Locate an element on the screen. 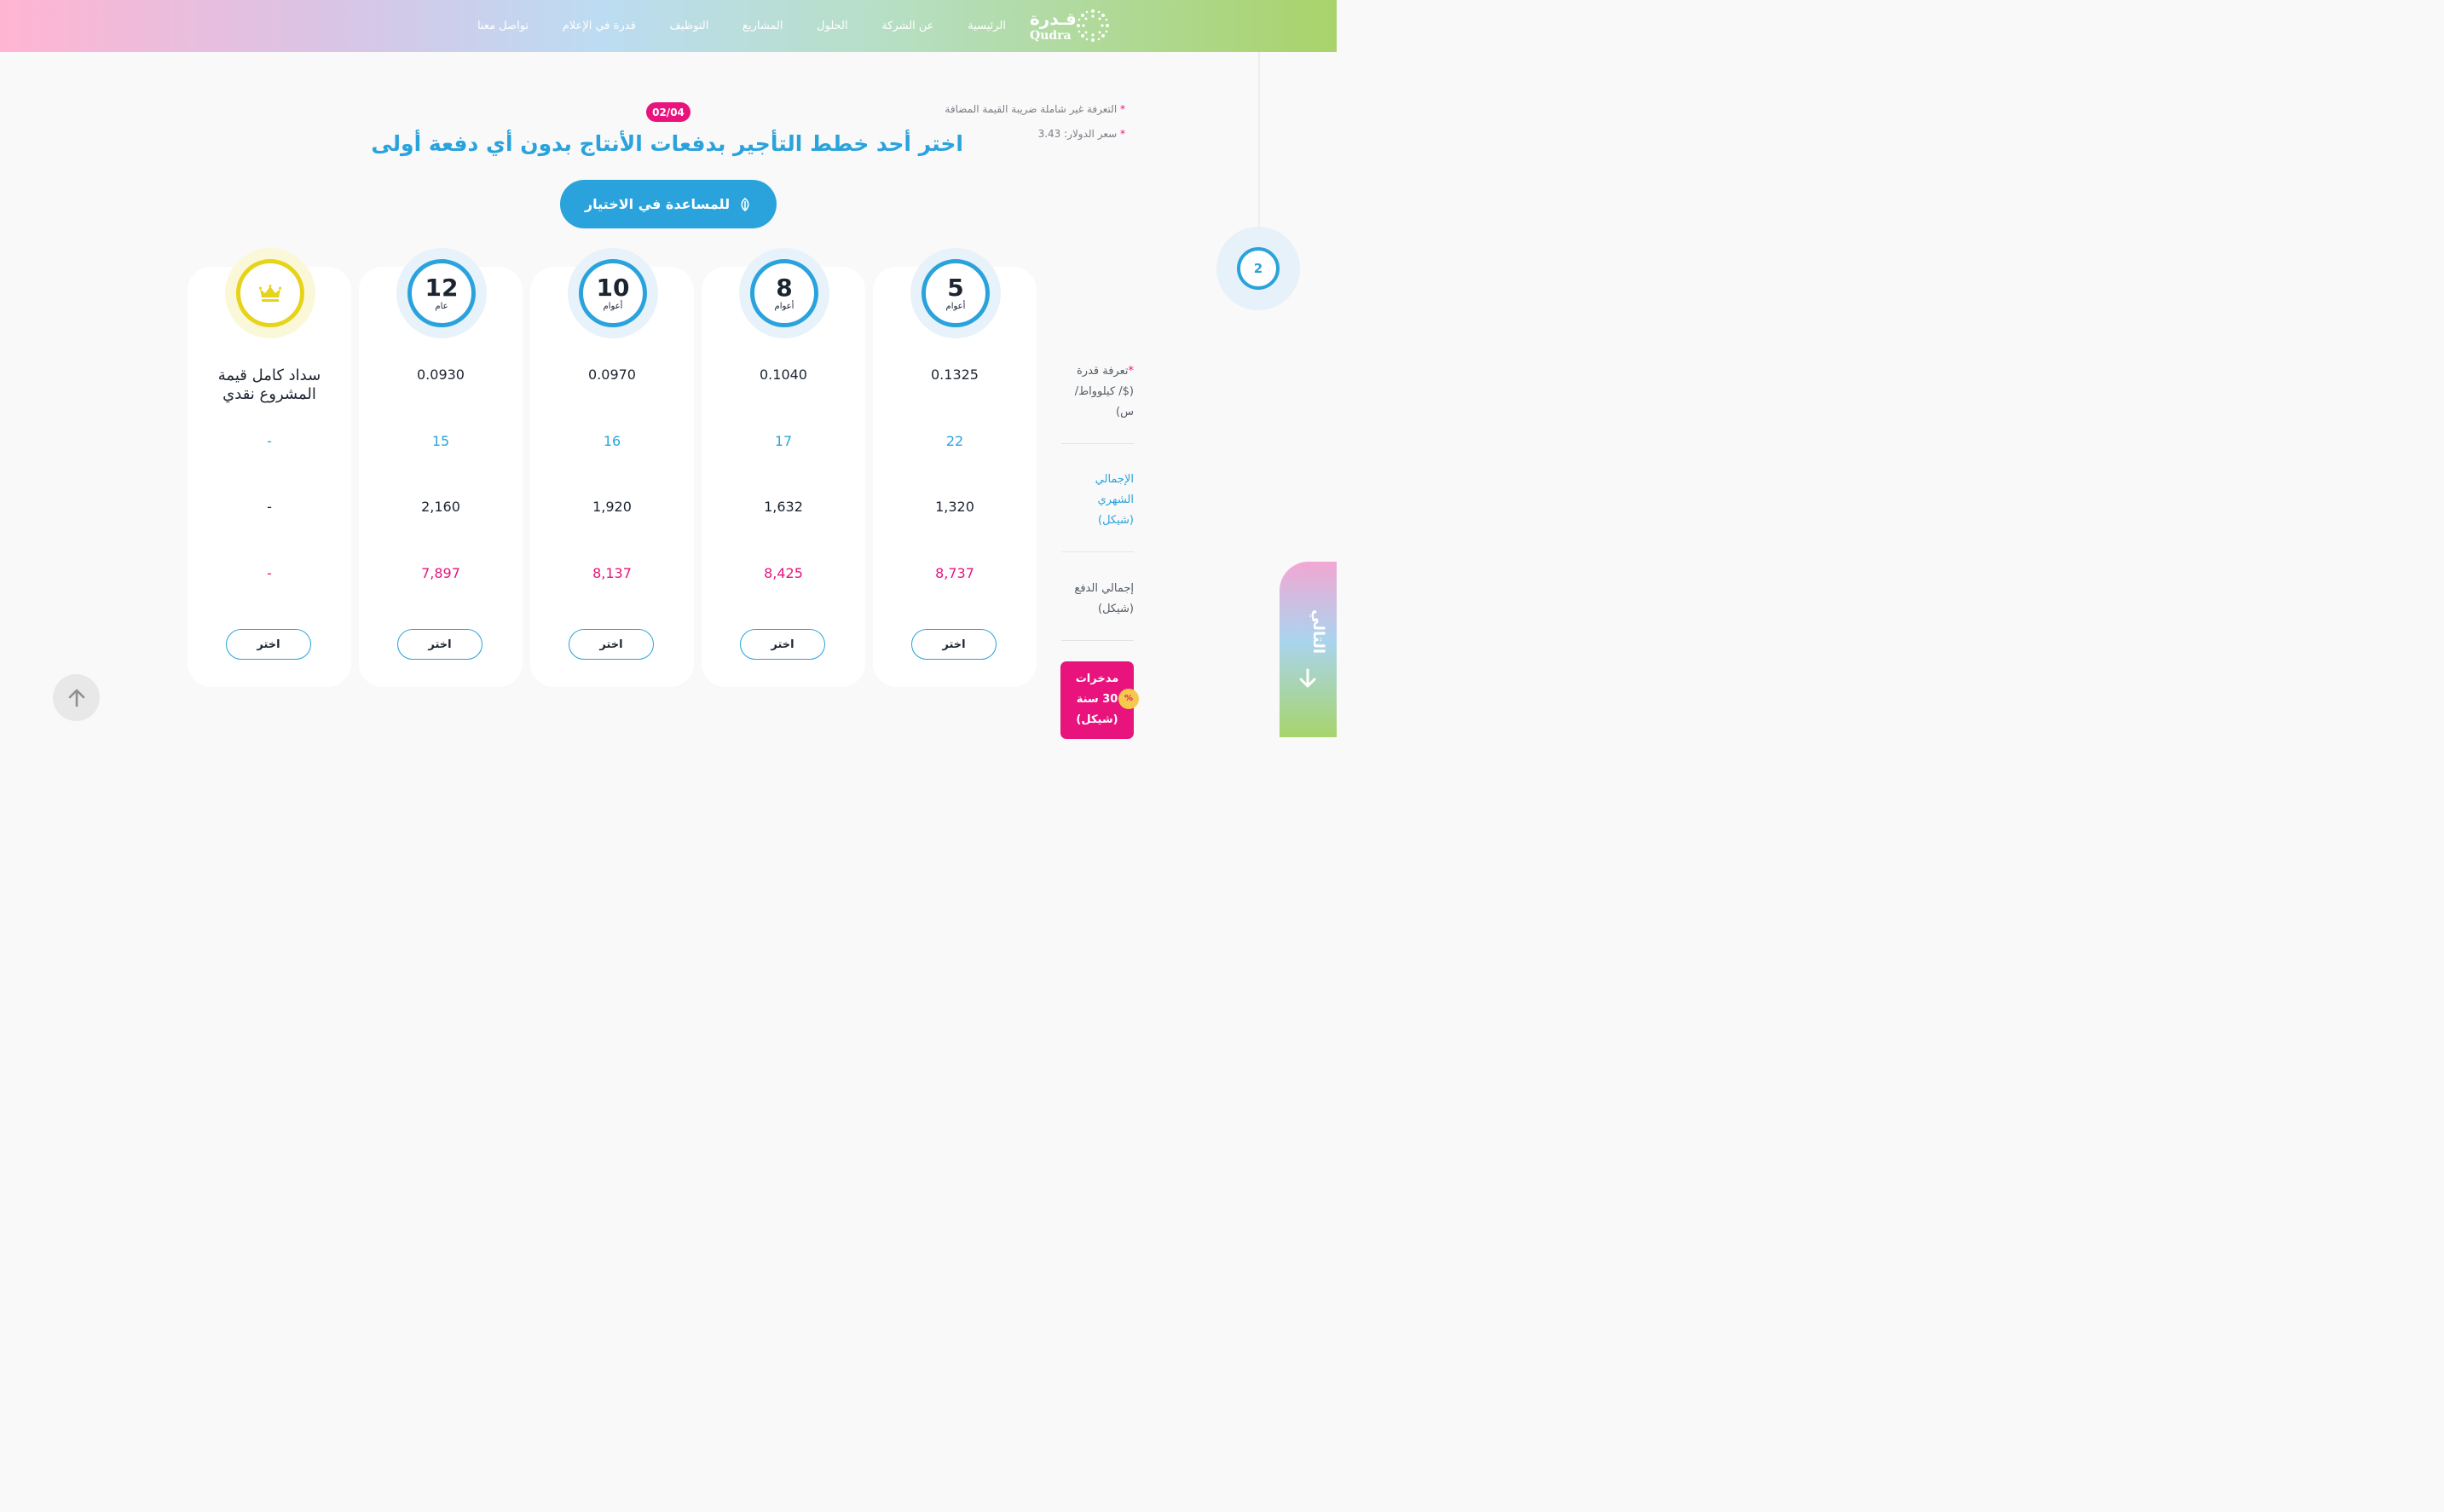  plan-card-8-years: 8 أعوام 0.1040 17 1,632 8,425 اختر is located at coordinates (783, 467).